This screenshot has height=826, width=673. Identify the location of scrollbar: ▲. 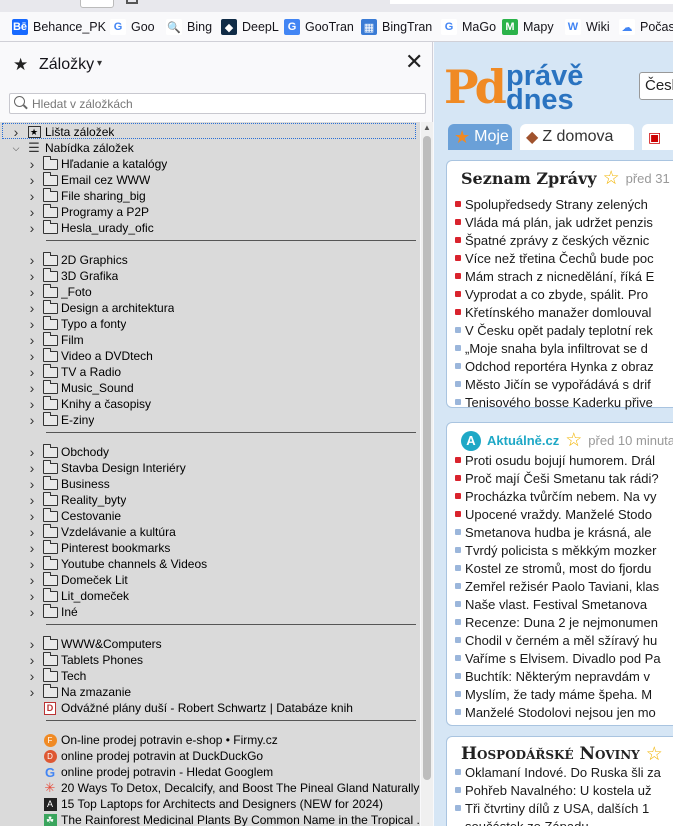
(427, 474).